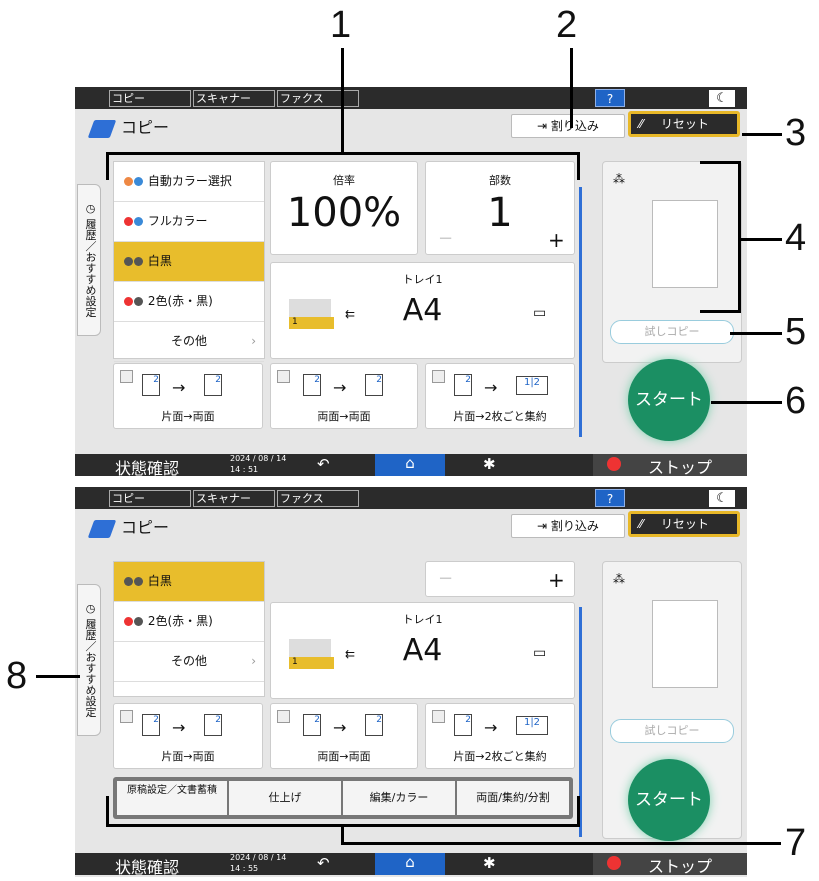 This screenshot has height=881, width=819. Describe the element at coordinates (253, 661) in the screenshot. I see `chevron-right-icon: ›` at that location.